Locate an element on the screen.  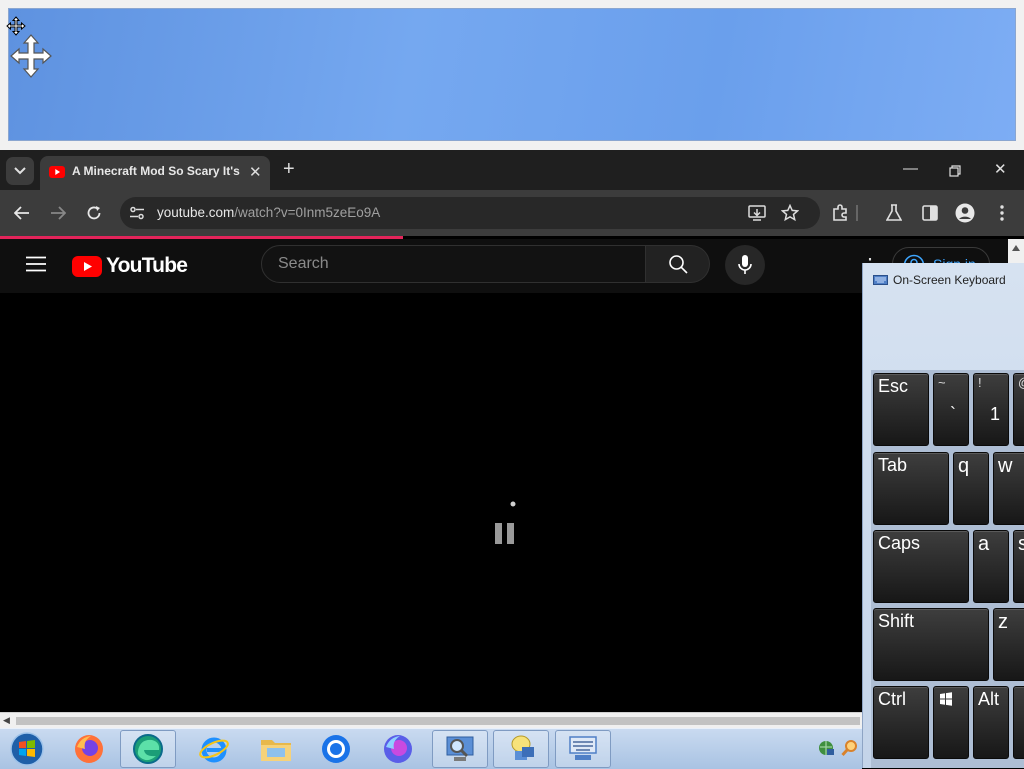
taskbar-user-accounts is located at coordinates (521, 749).